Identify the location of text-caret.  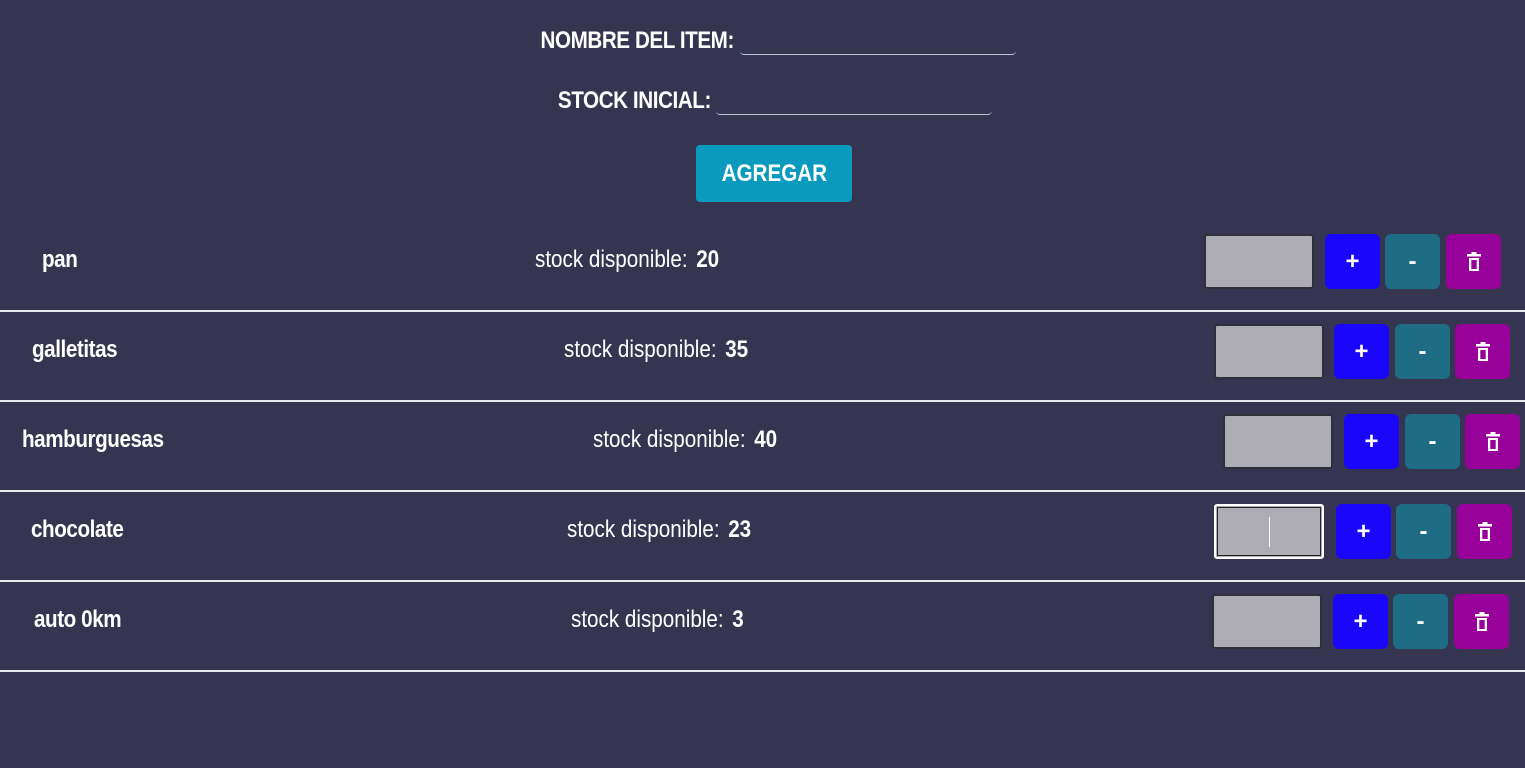
(1269, 532).